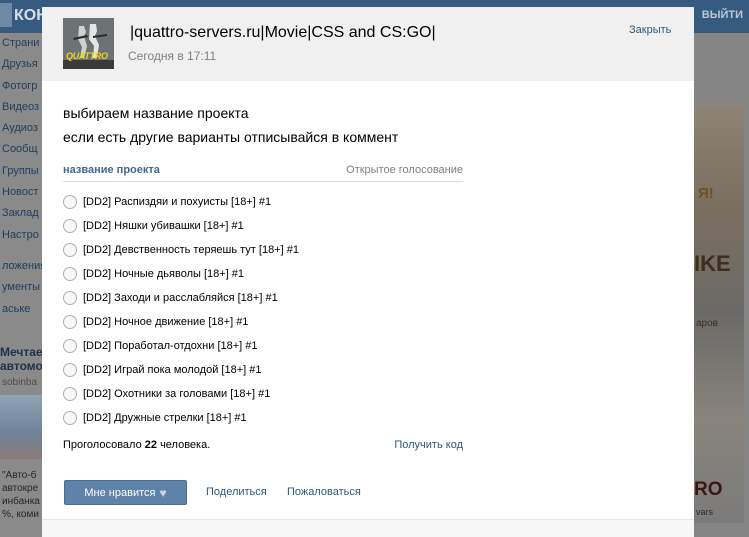 This screenshot has height=537, width=749. I want to click on poll-option: [DD2] Девственность теряешь тут [18+] #1, so click(263, 250).